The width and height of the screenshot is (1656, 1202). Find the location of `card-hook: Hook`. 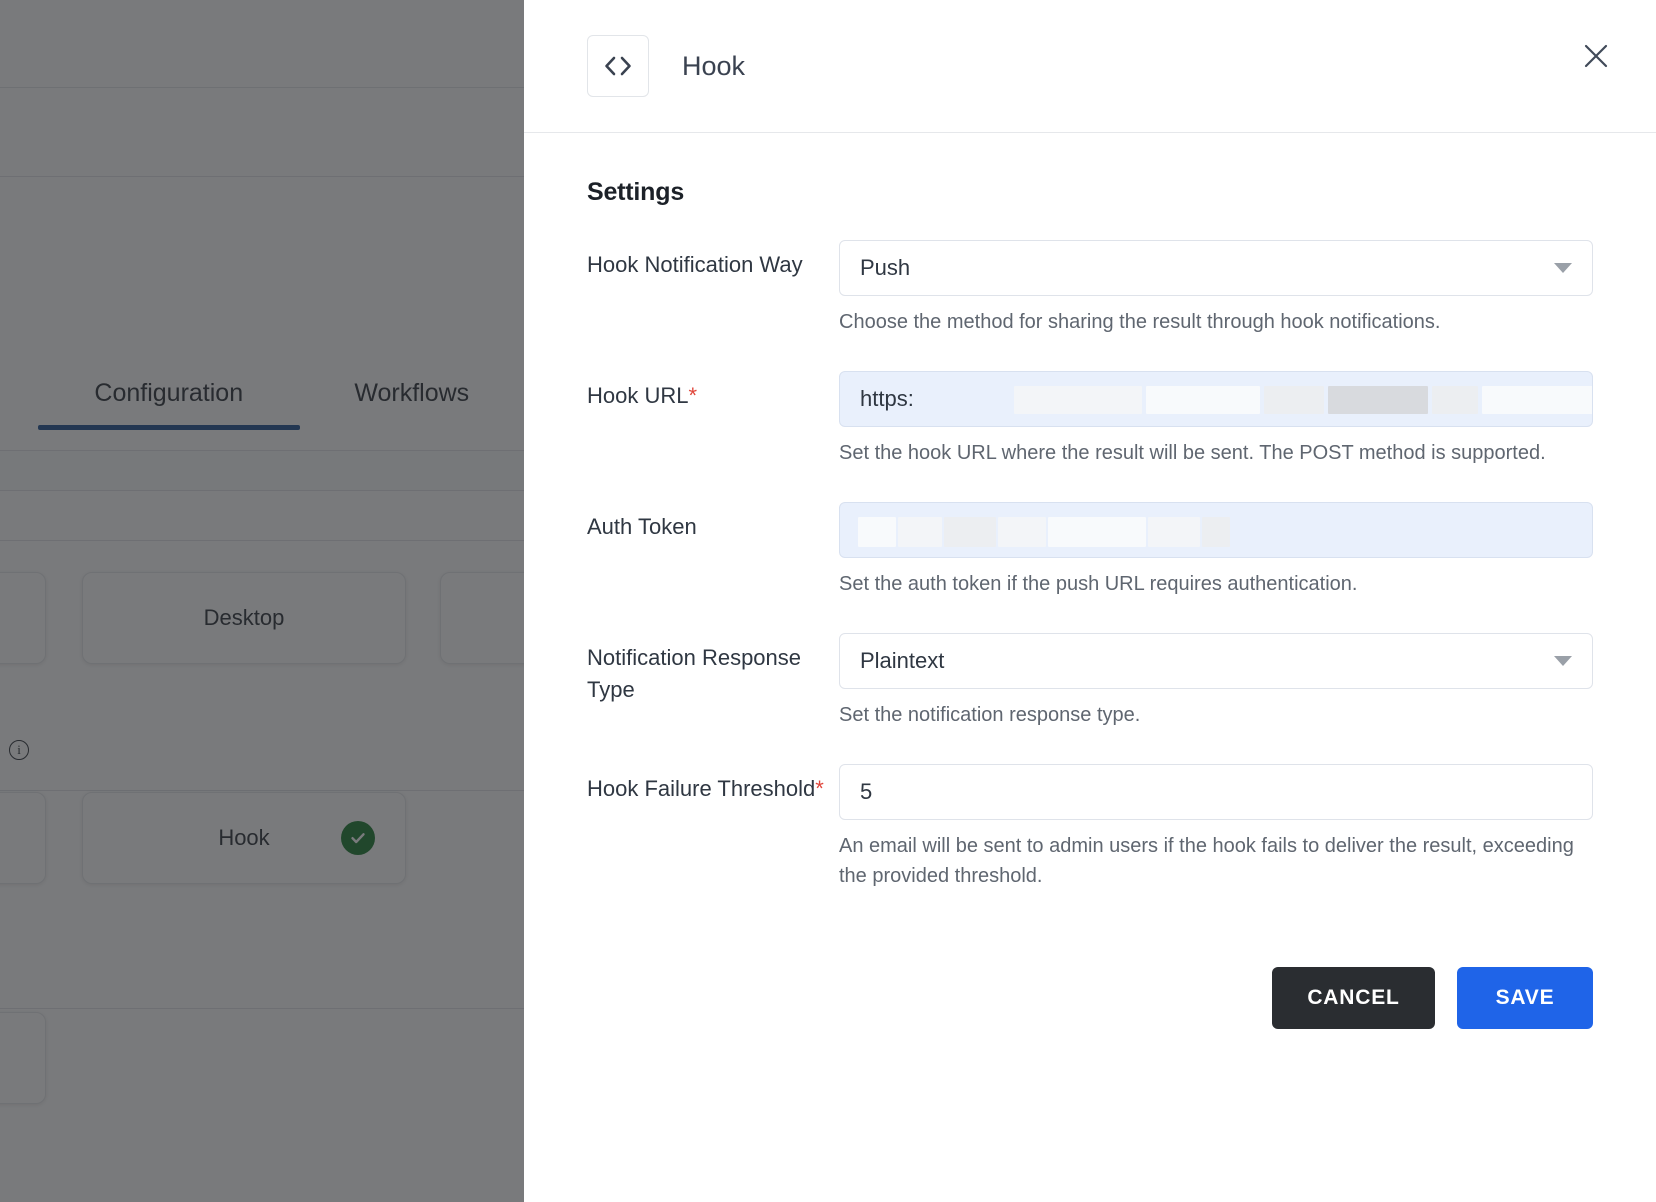

card-hook: Hook is located at coordinates (244, 838).